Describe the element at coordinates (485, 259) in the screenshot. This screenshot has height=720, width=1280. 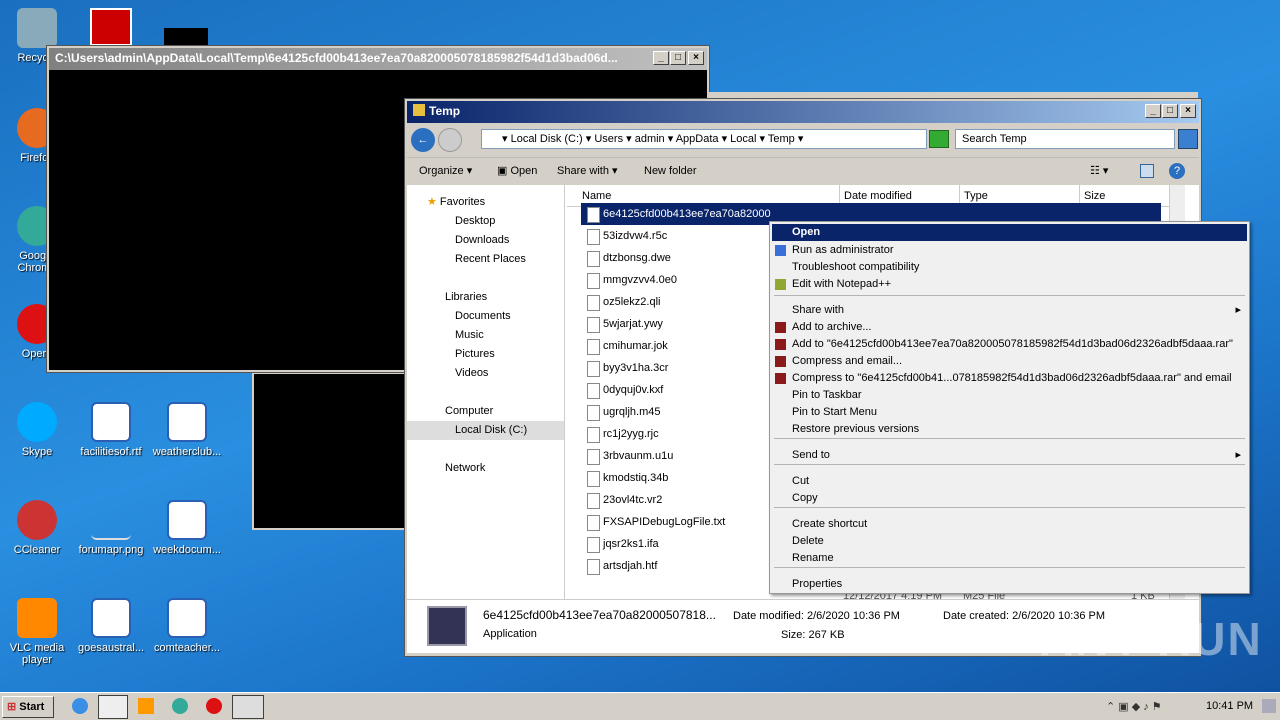
I see `nav-recent-places: Recent Places` at that location.